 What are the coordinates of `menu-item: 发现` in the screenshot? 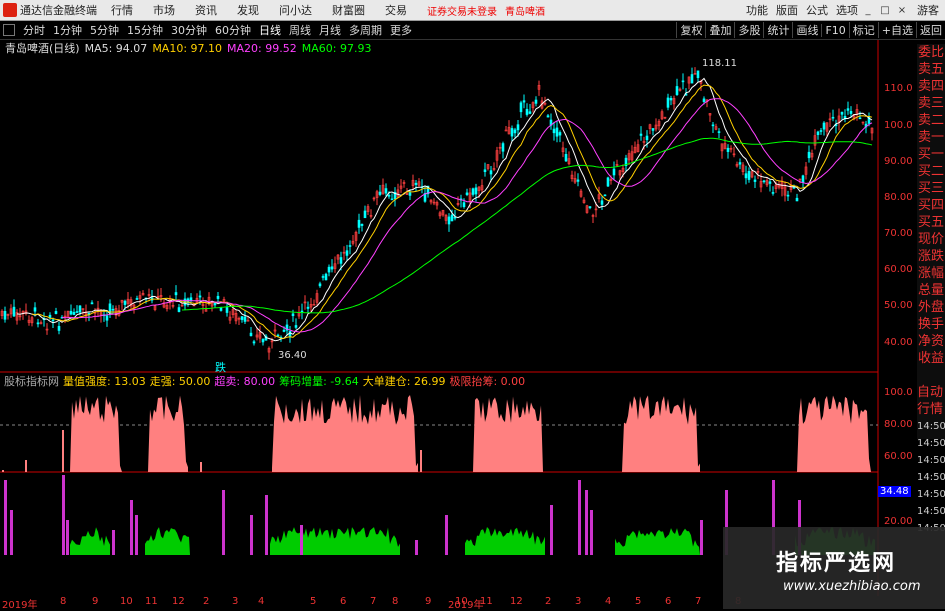 It's located at (248, 10).